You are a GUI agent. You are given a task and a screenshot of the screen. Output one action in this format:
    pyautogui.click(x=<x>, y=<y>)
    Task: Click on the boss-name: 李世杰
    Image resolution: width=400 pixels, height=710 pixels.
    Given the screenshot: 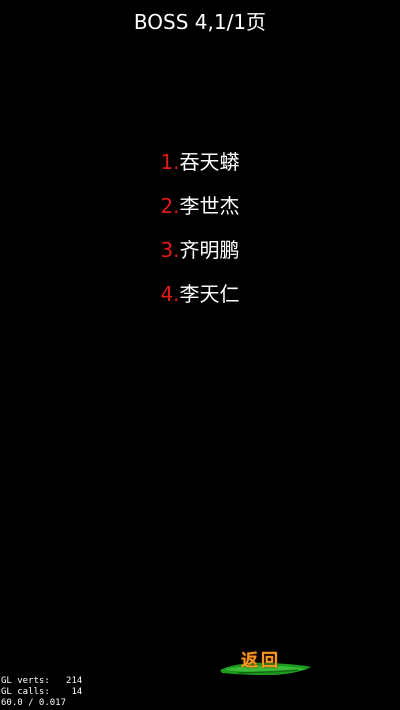 What is the action you would take?
    pyautogui.click(x=209, y=206)
    